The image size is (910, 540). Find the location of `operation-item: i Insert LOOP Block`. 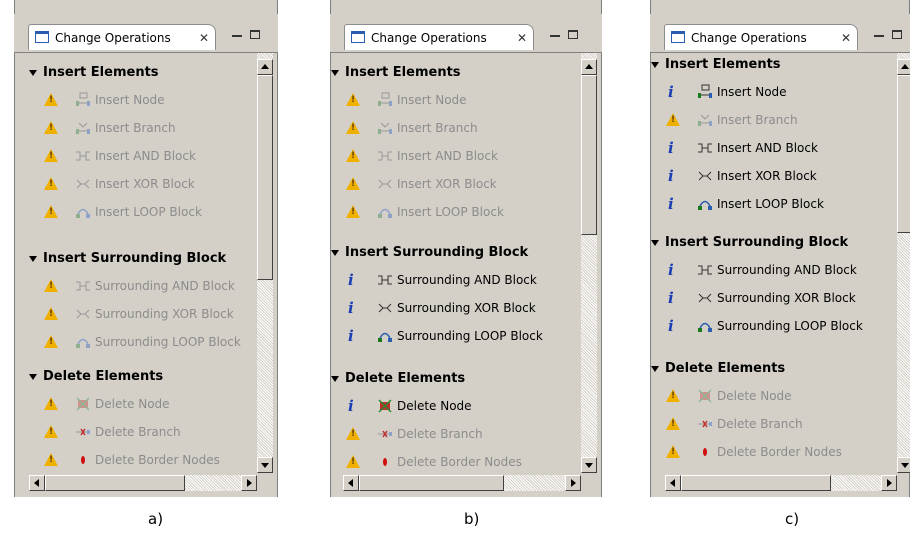

operation-item: i Insert LOOP Block is located at coordinates (780, 204).